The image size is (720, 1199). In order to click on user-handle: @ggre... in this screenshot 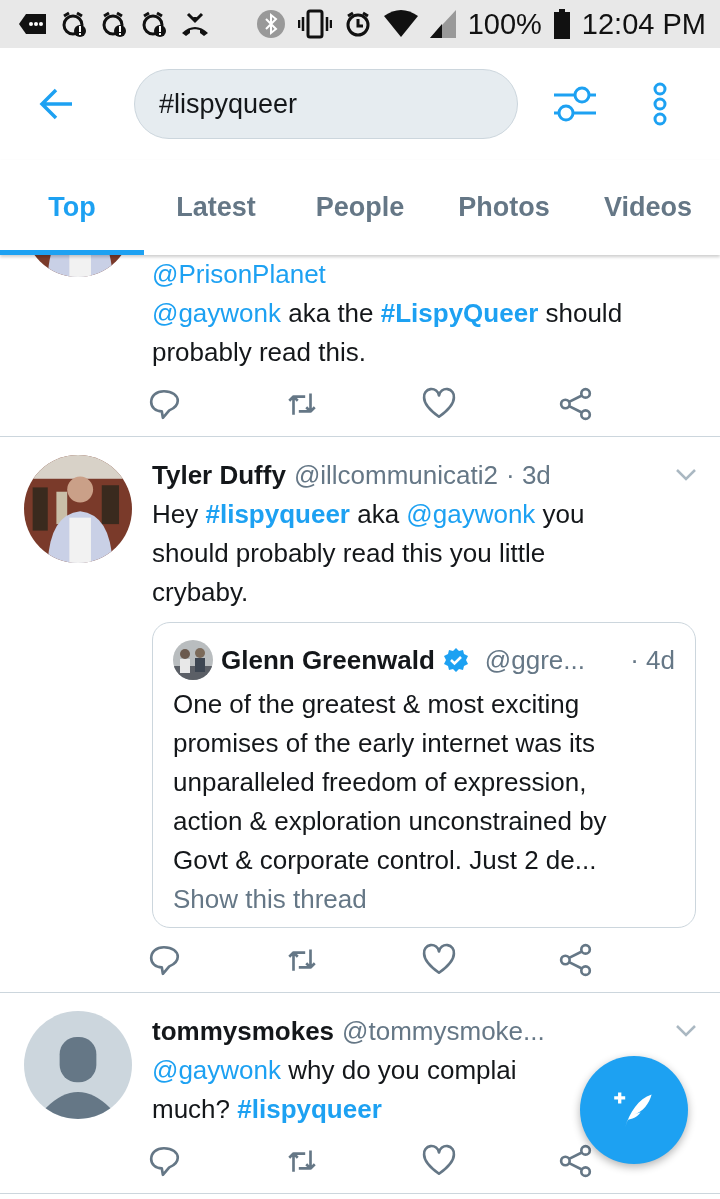, I will do `click(534, 660)`.